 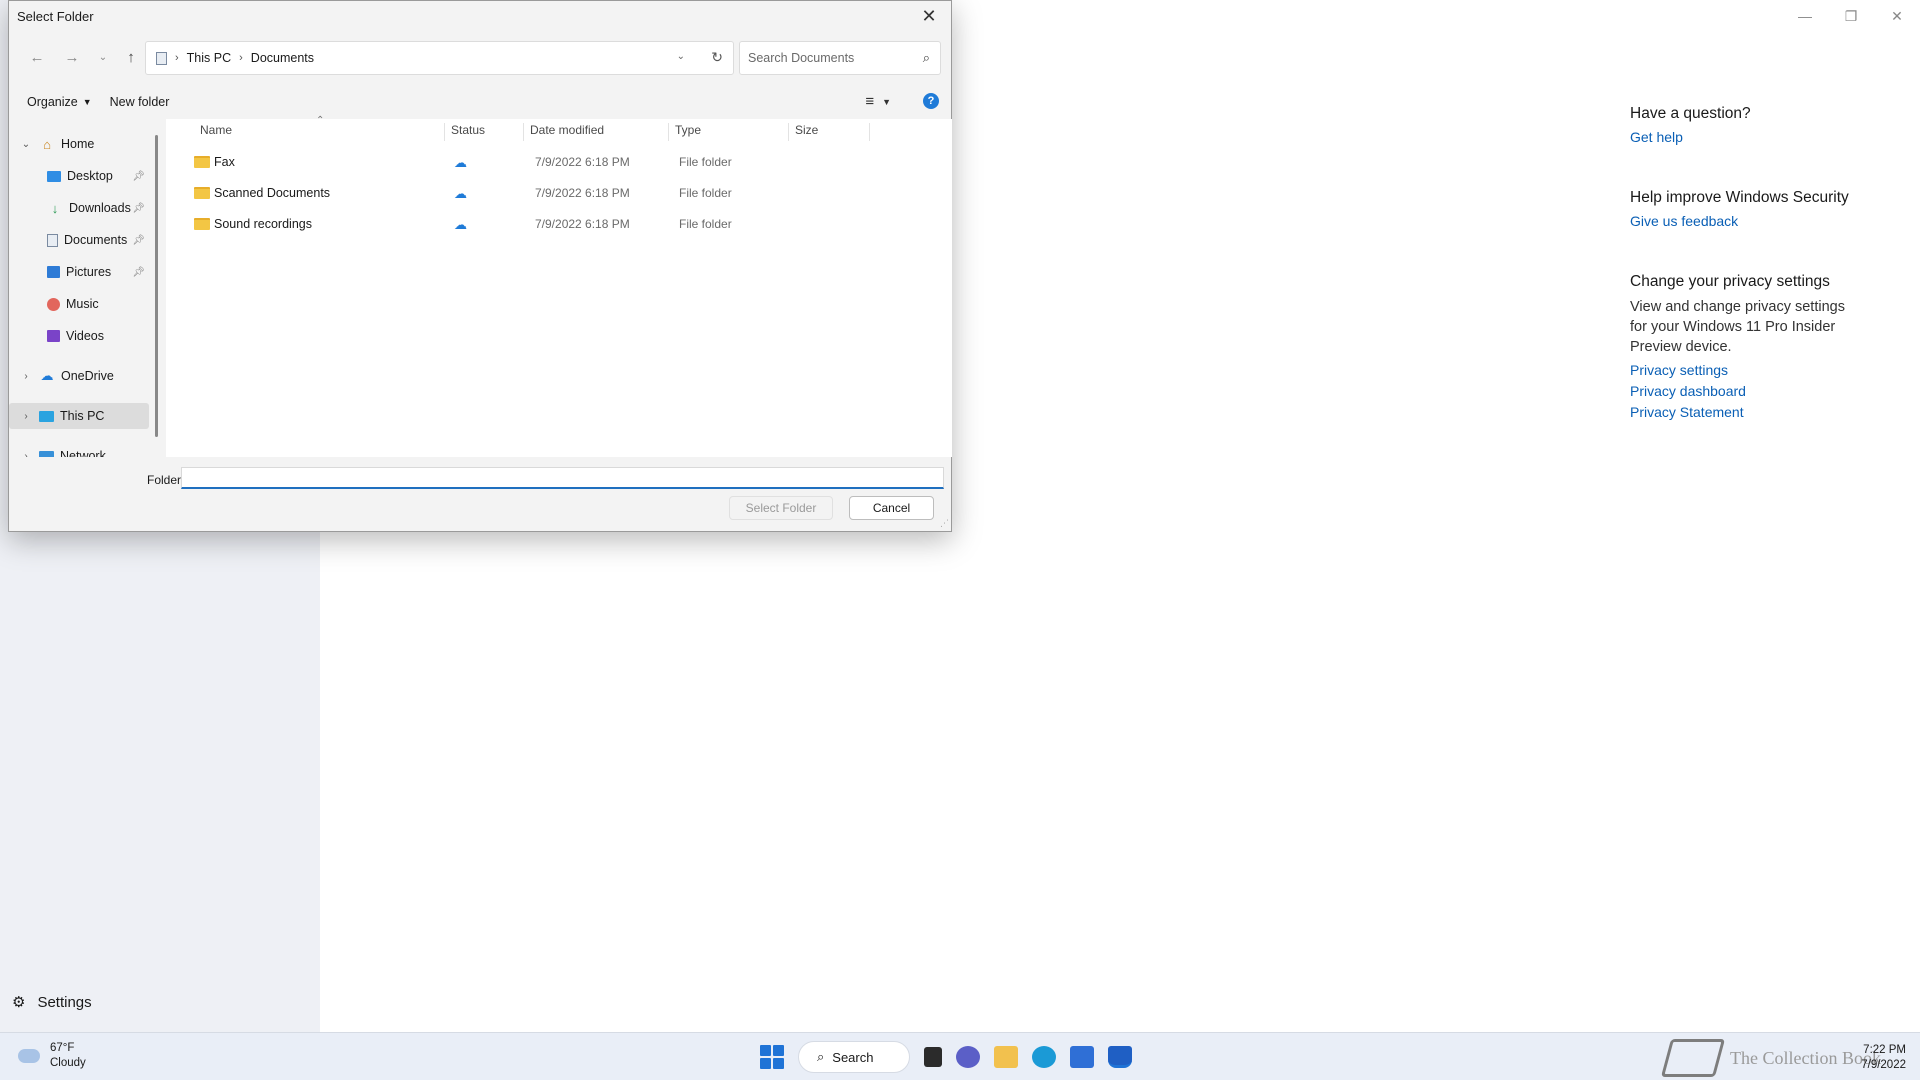 I want to click on system-tray: The Collection Book, so click(x=1770, y=1058).